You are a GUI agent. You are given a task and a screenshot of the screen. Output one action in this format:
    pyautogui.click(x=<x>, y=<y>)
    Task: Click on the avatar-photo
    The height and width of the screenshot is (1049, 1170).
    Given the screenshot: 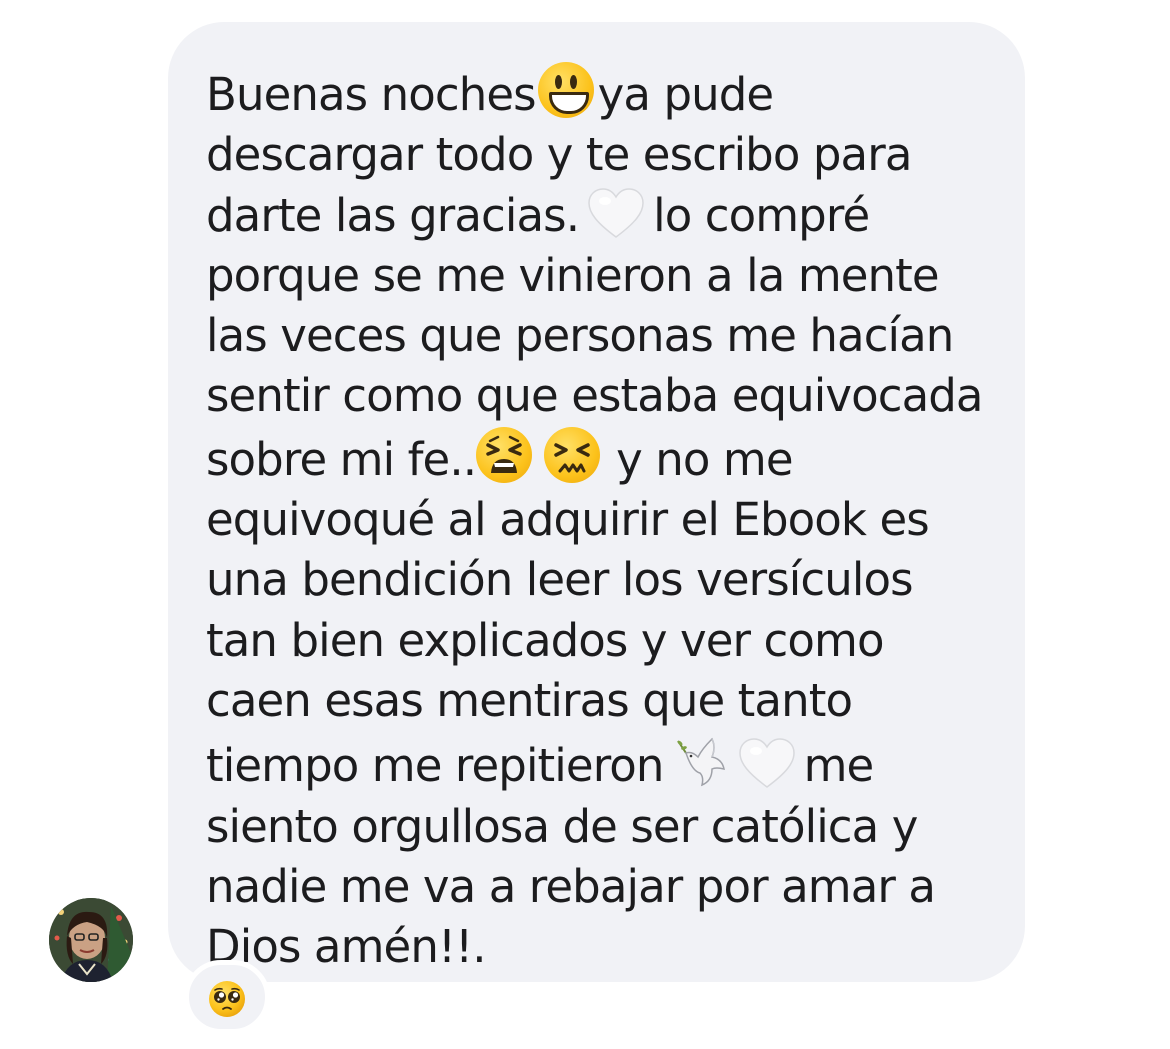 What is the action you would take?
    pyautogui.click(x=91, y=940)
    